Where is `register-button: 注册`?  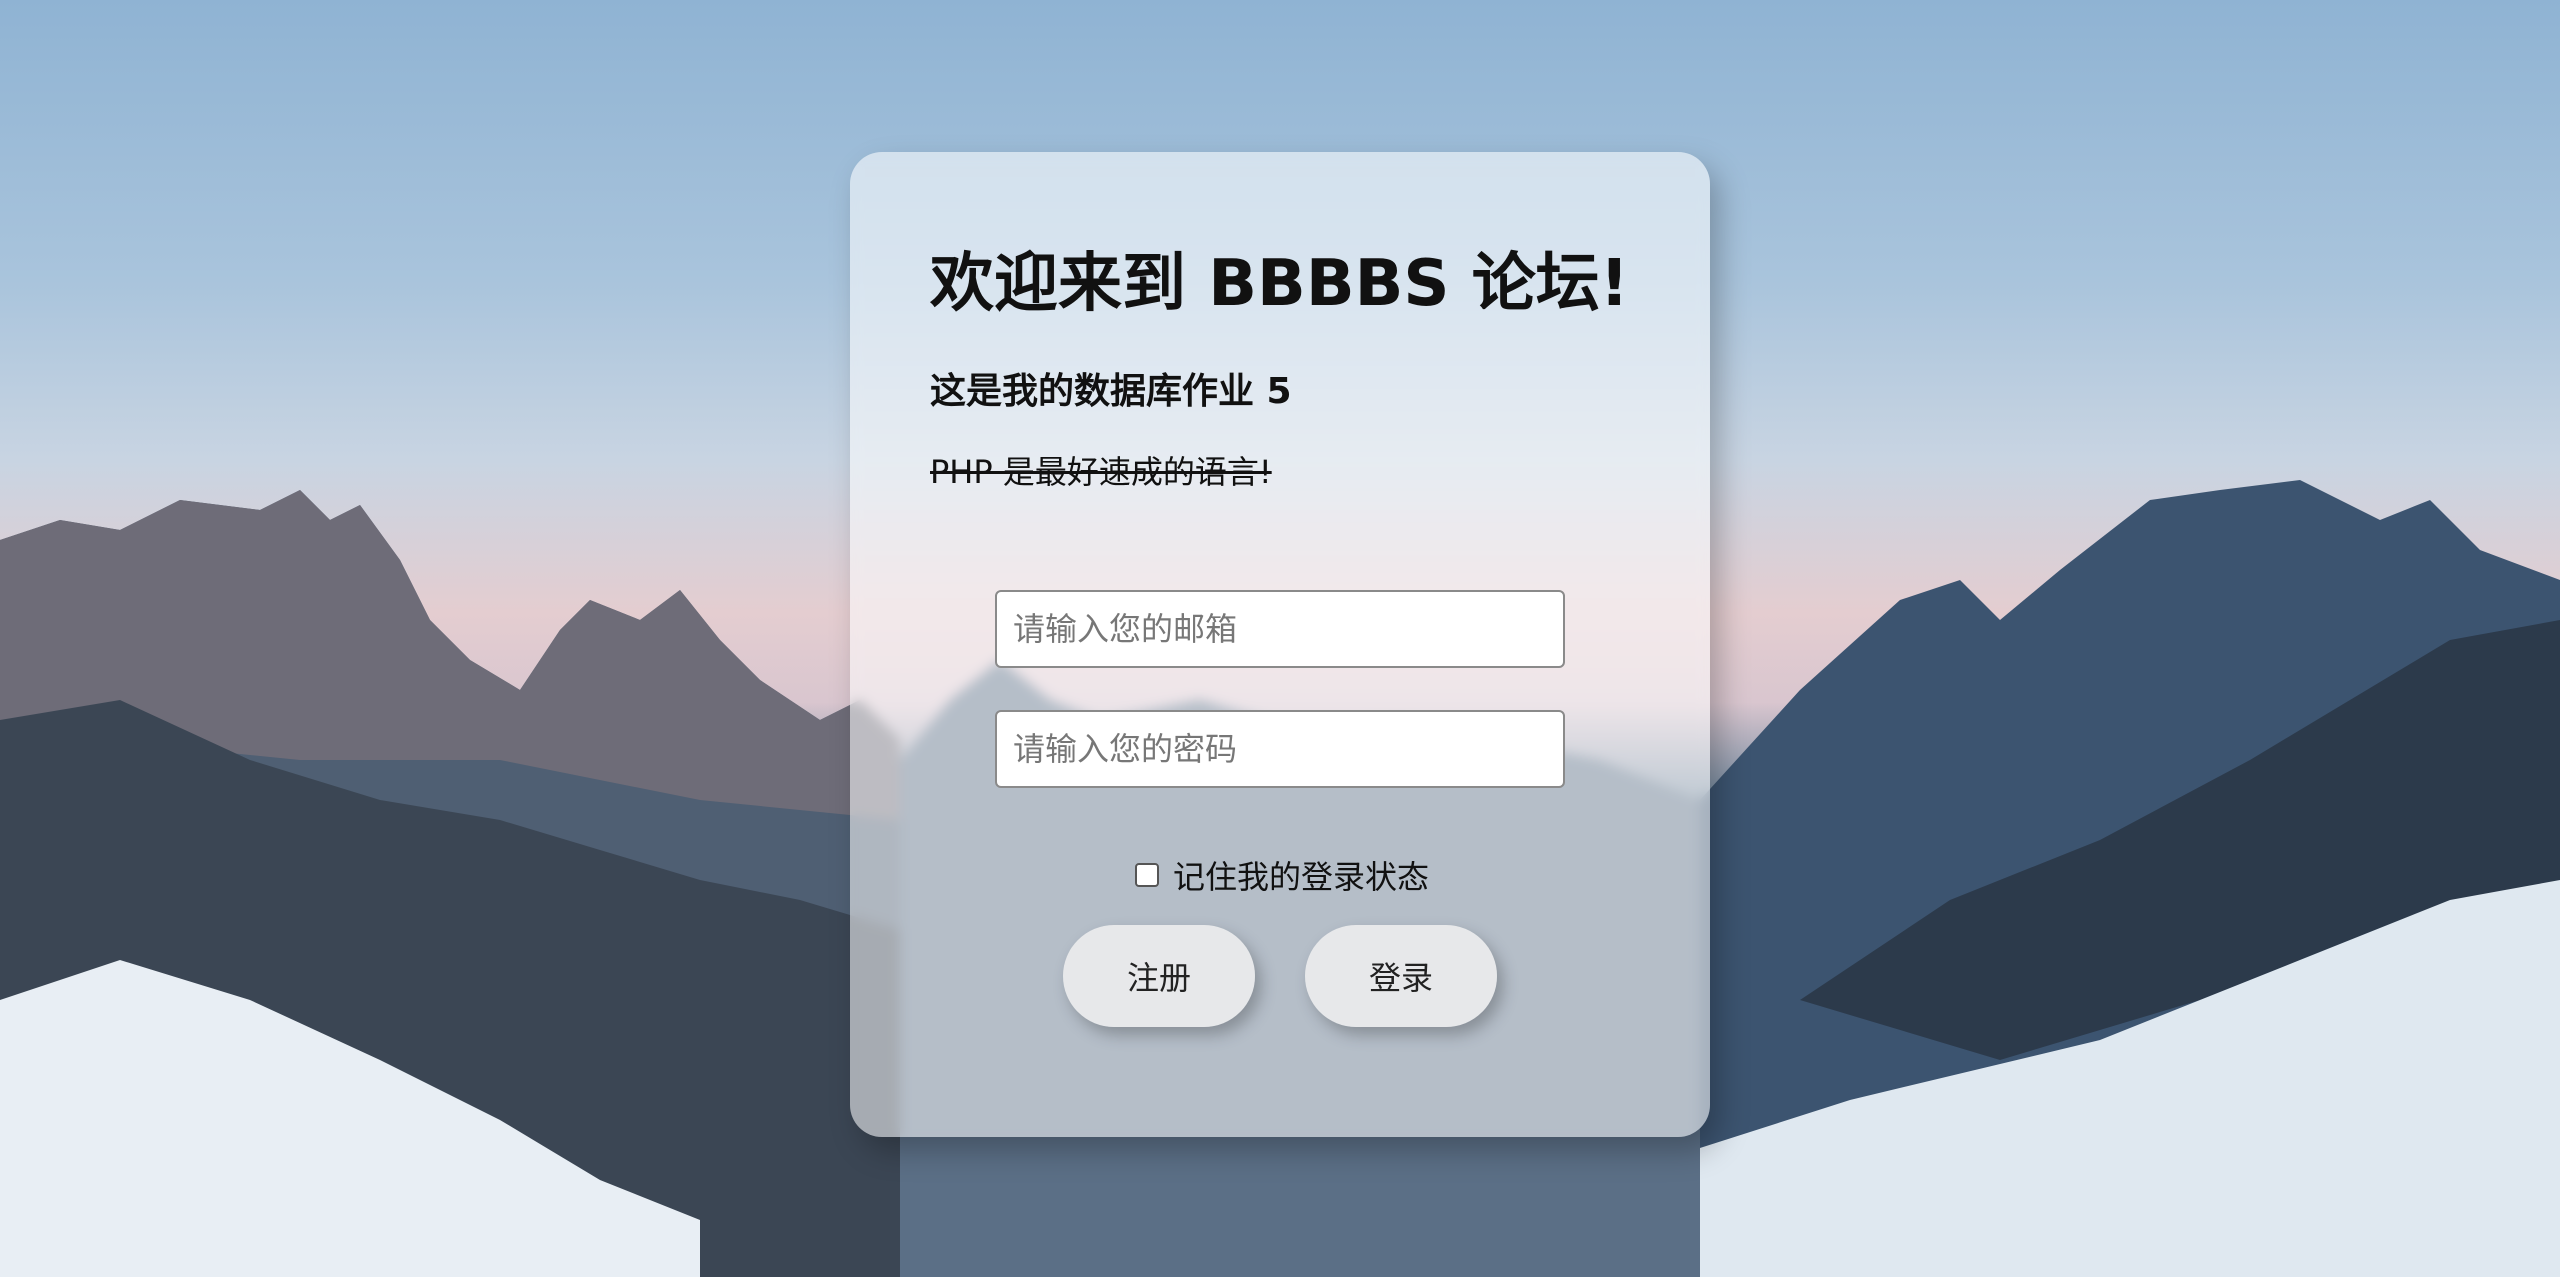
register-button: 注册 is located at coordinates (1159, 976).